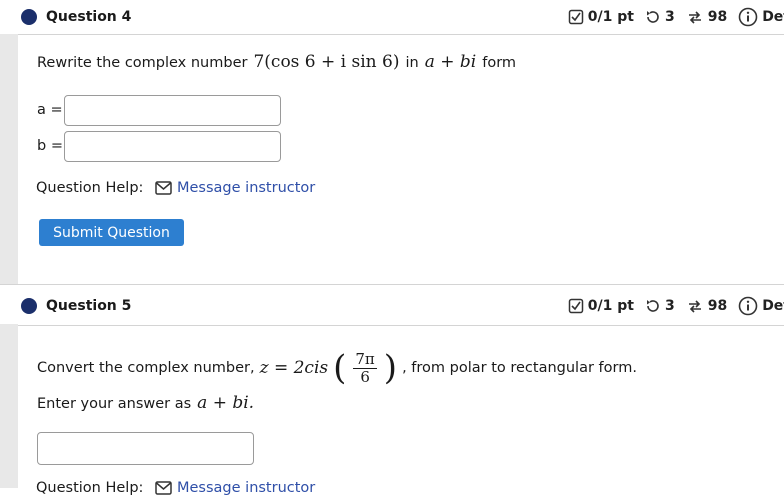 The image size is (784, 496). I want to click on prompt-before: Rewrite the complex number, so click(142, 63).